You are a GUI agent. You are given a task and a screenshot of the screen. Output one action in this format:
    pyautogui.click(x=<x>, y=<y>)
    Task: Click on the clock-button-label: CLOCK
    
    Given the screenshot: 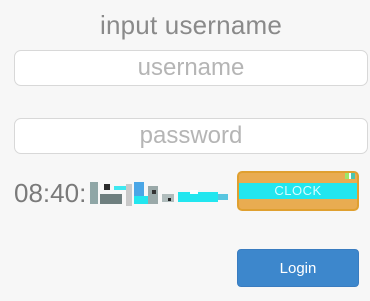 What is the action you would take?
    pyautogui.click(x=298, y=190)
    